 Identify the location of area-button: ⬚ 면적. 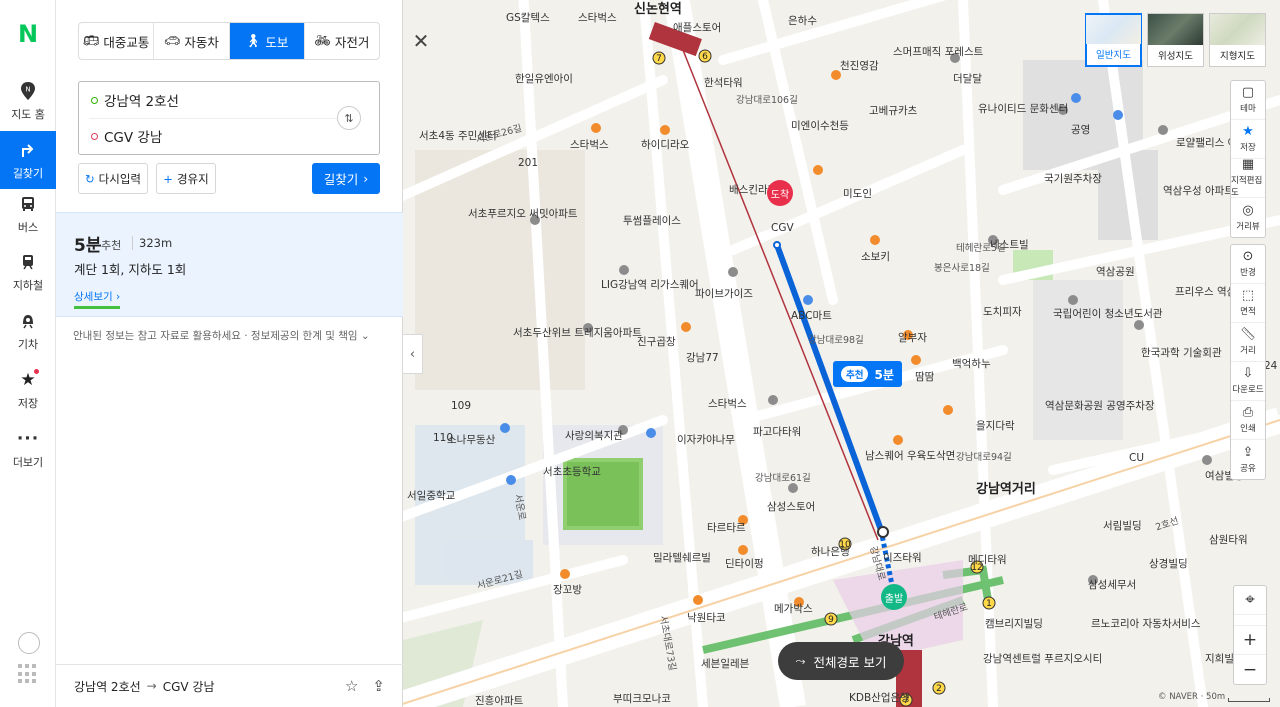
(1248, 303).